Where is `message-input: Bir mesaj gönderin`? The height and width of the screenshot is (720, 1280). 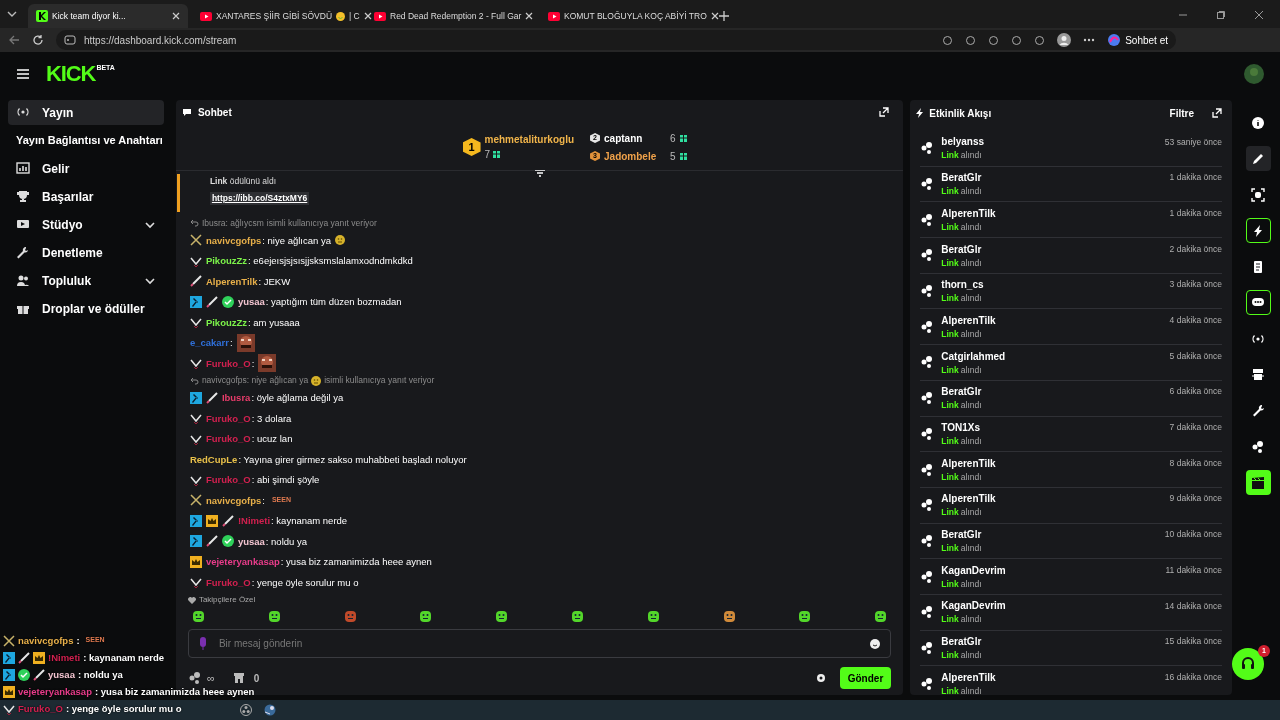 message-input: Bir mesaj gönderin is located at coordinates (538, 643).